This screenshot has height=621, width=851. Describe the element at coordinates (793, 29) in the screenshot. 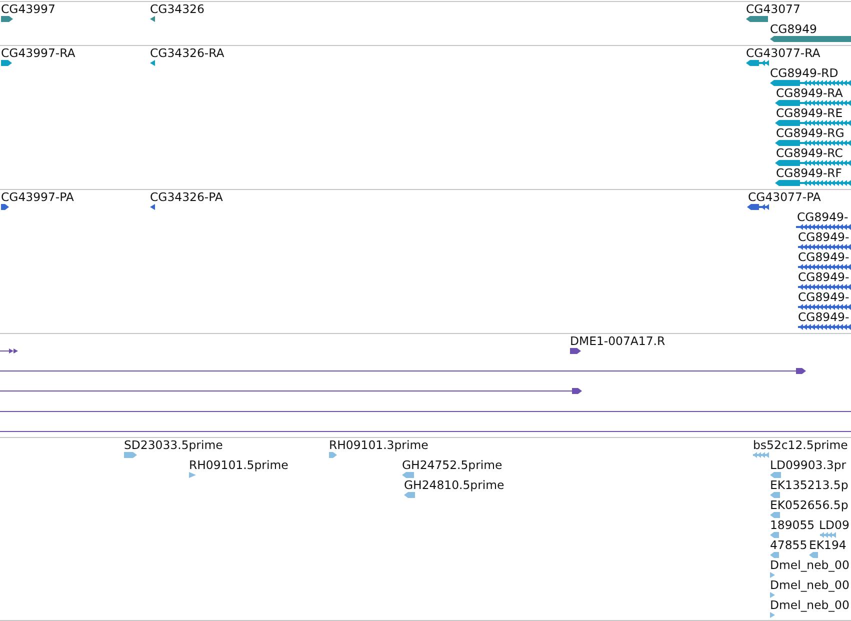

I see `gene-label: CG8949` at that location.